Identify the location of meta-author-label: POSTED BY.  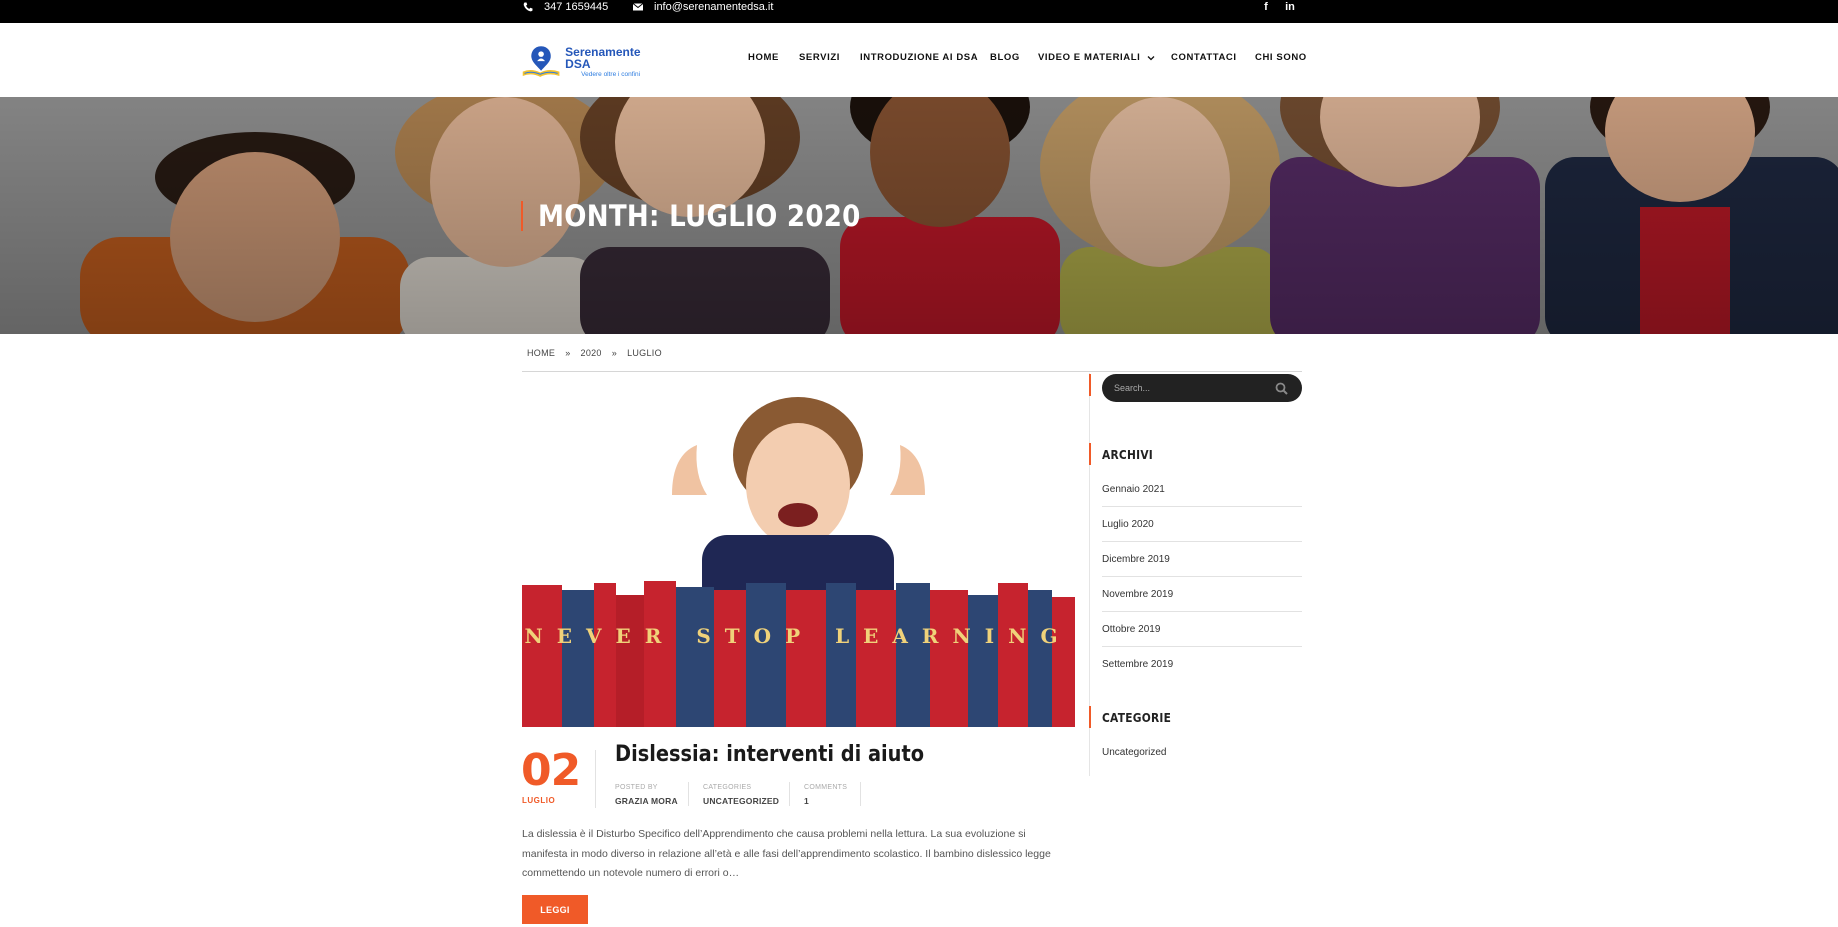
(636, 787).